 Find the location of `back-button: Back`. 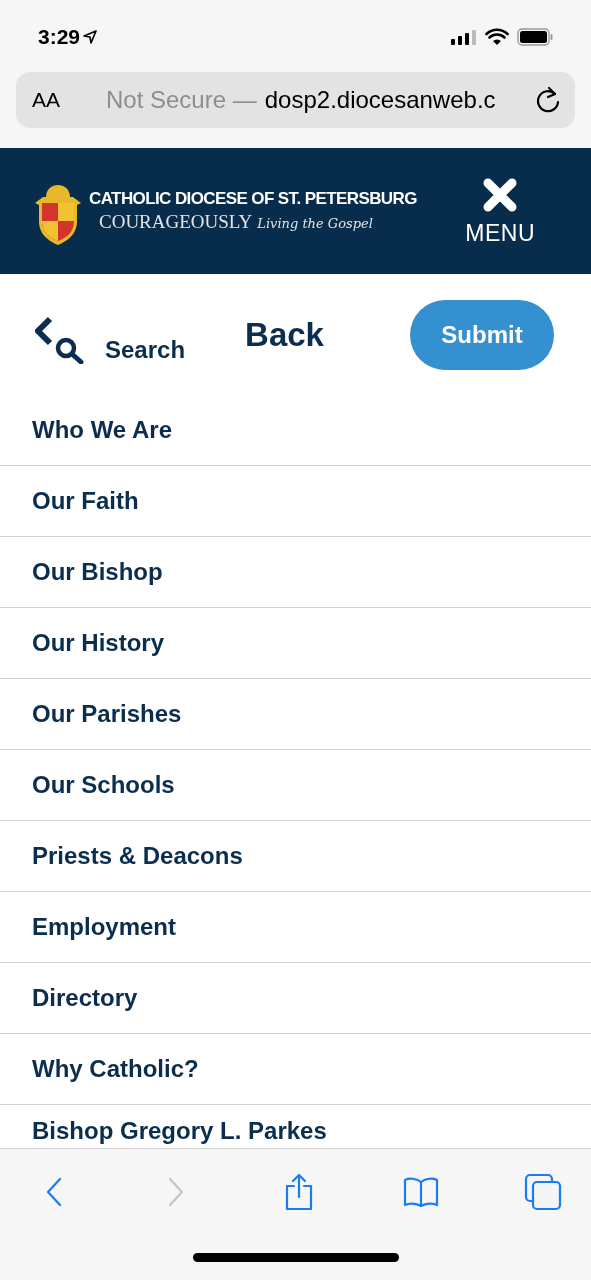

back-button: Back is located at coordinates (284, 334).